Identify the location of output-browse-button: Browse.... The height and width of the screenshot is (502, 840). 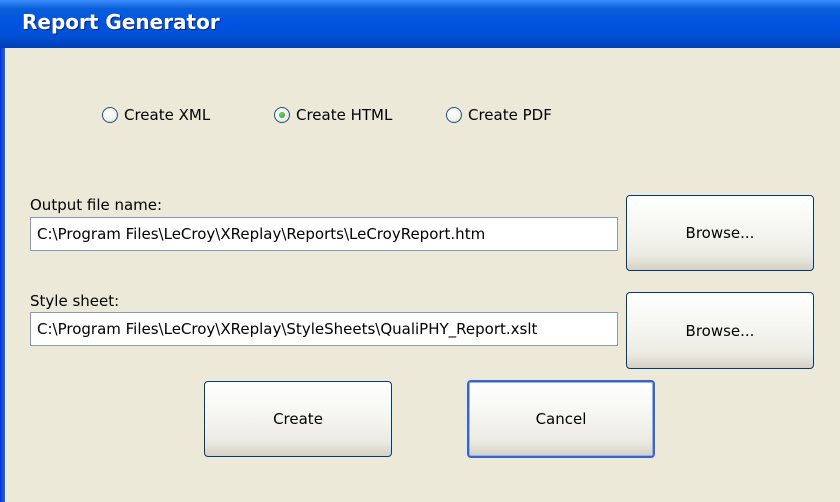
(720, 233).